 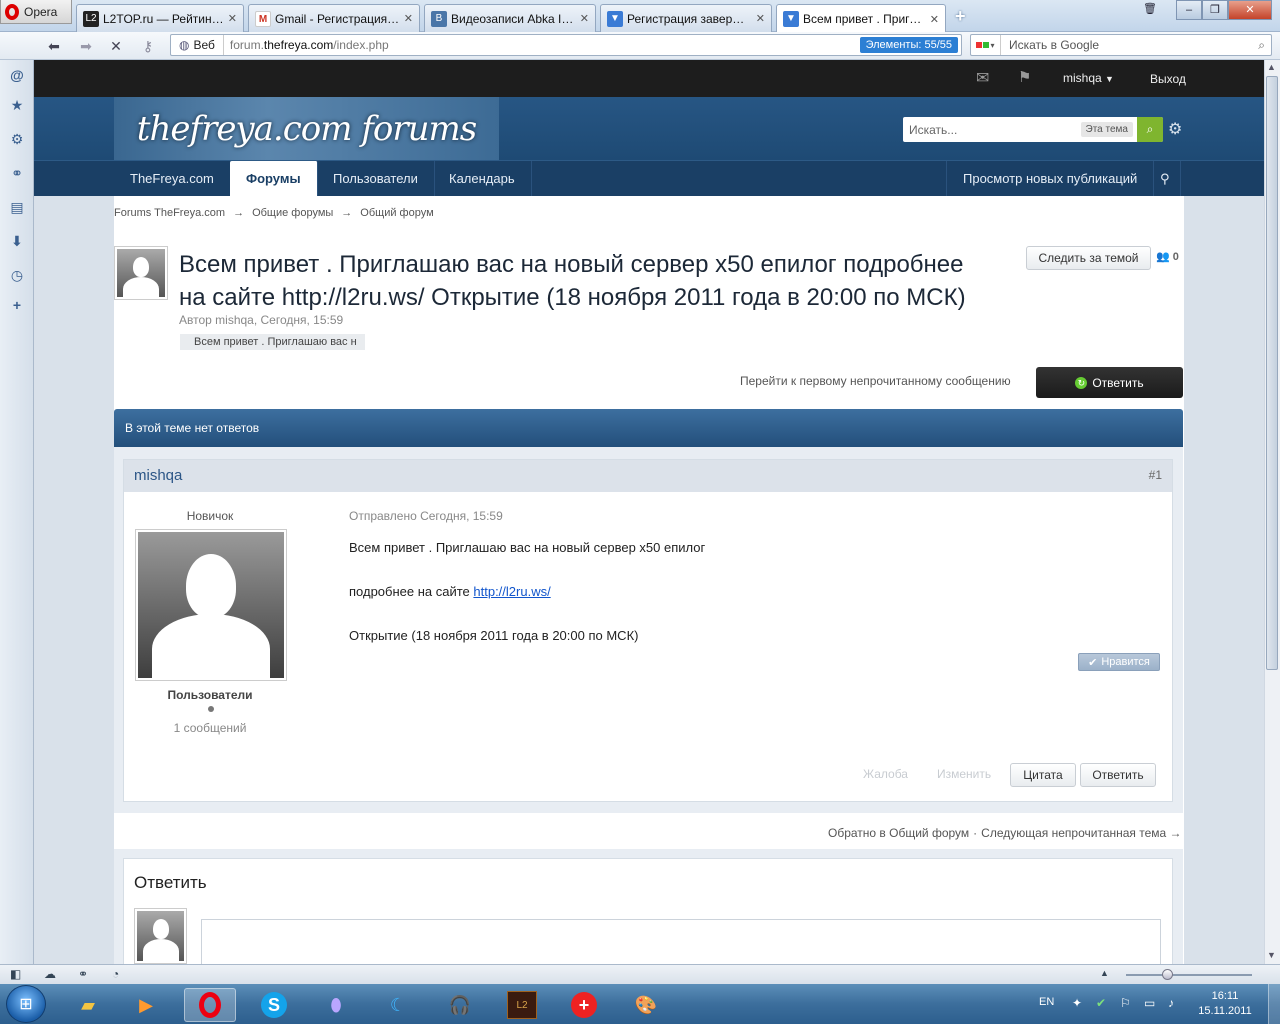 What do you see at coordinates (376, 178) in the screenshot?
I see `tab-members: Пользователи` at bounding box center [376, 178].